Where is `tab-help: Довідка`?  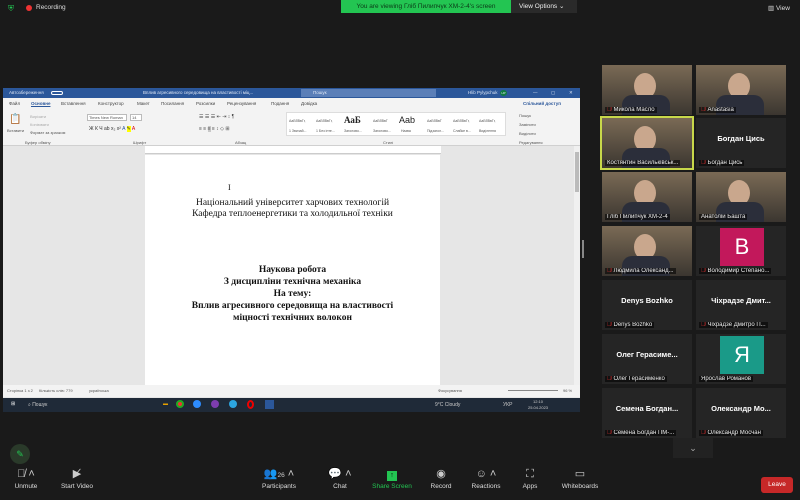 tab-help: Довідка is located at coordinates (309, 103).